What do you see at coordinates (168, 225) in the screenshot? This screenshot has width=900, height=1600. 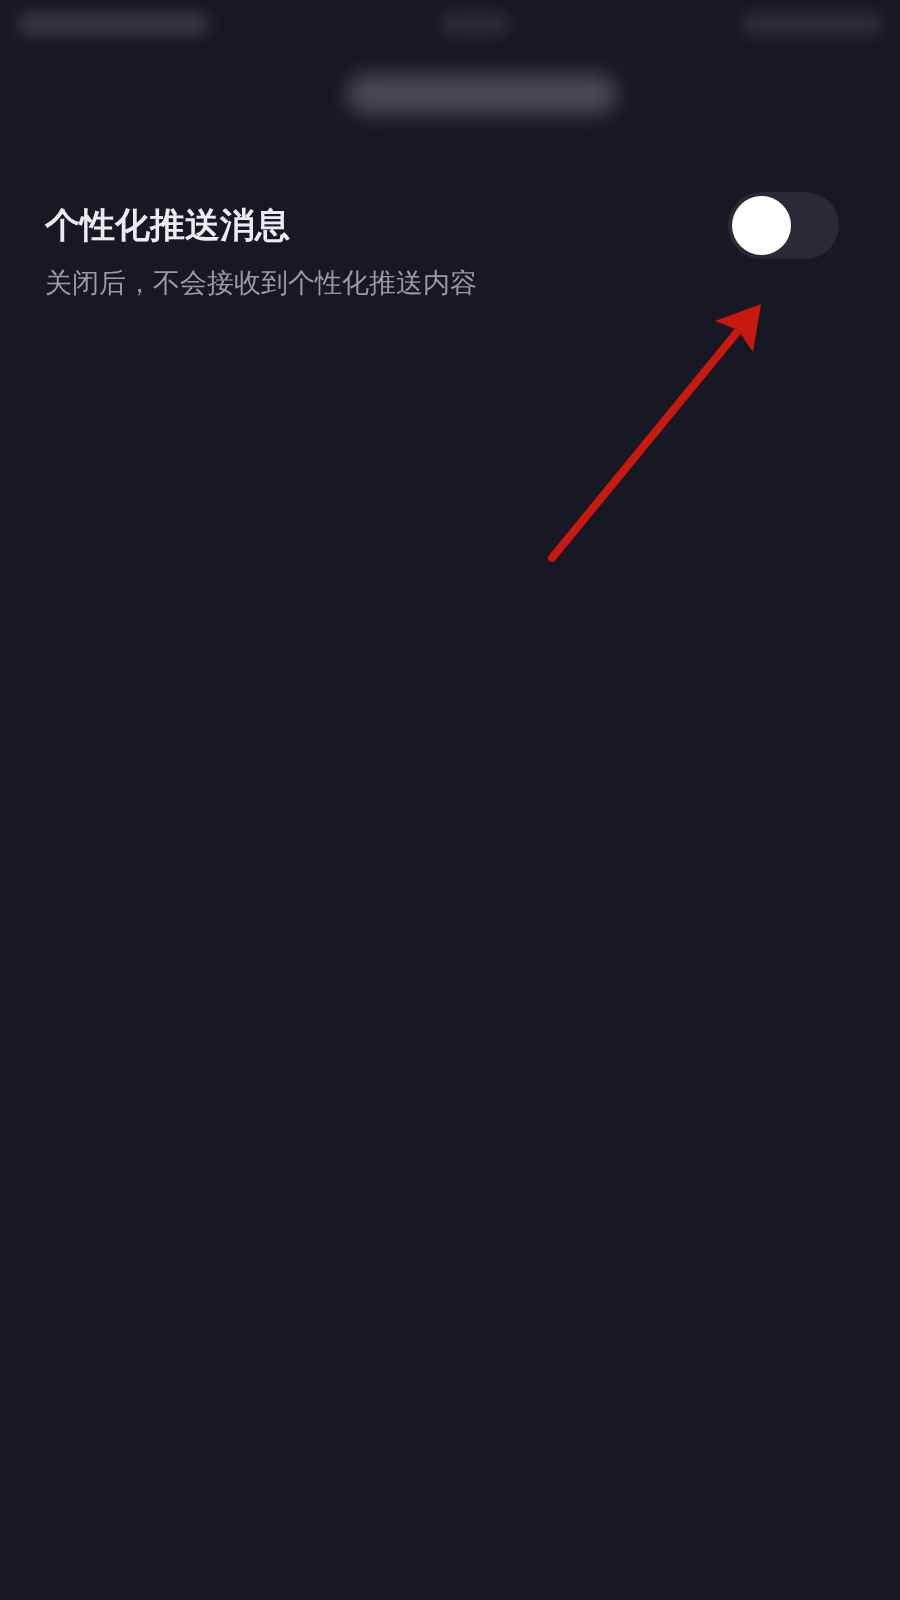 I see `setting-title: 个性化推送消息` at bounding box center [168, 225].